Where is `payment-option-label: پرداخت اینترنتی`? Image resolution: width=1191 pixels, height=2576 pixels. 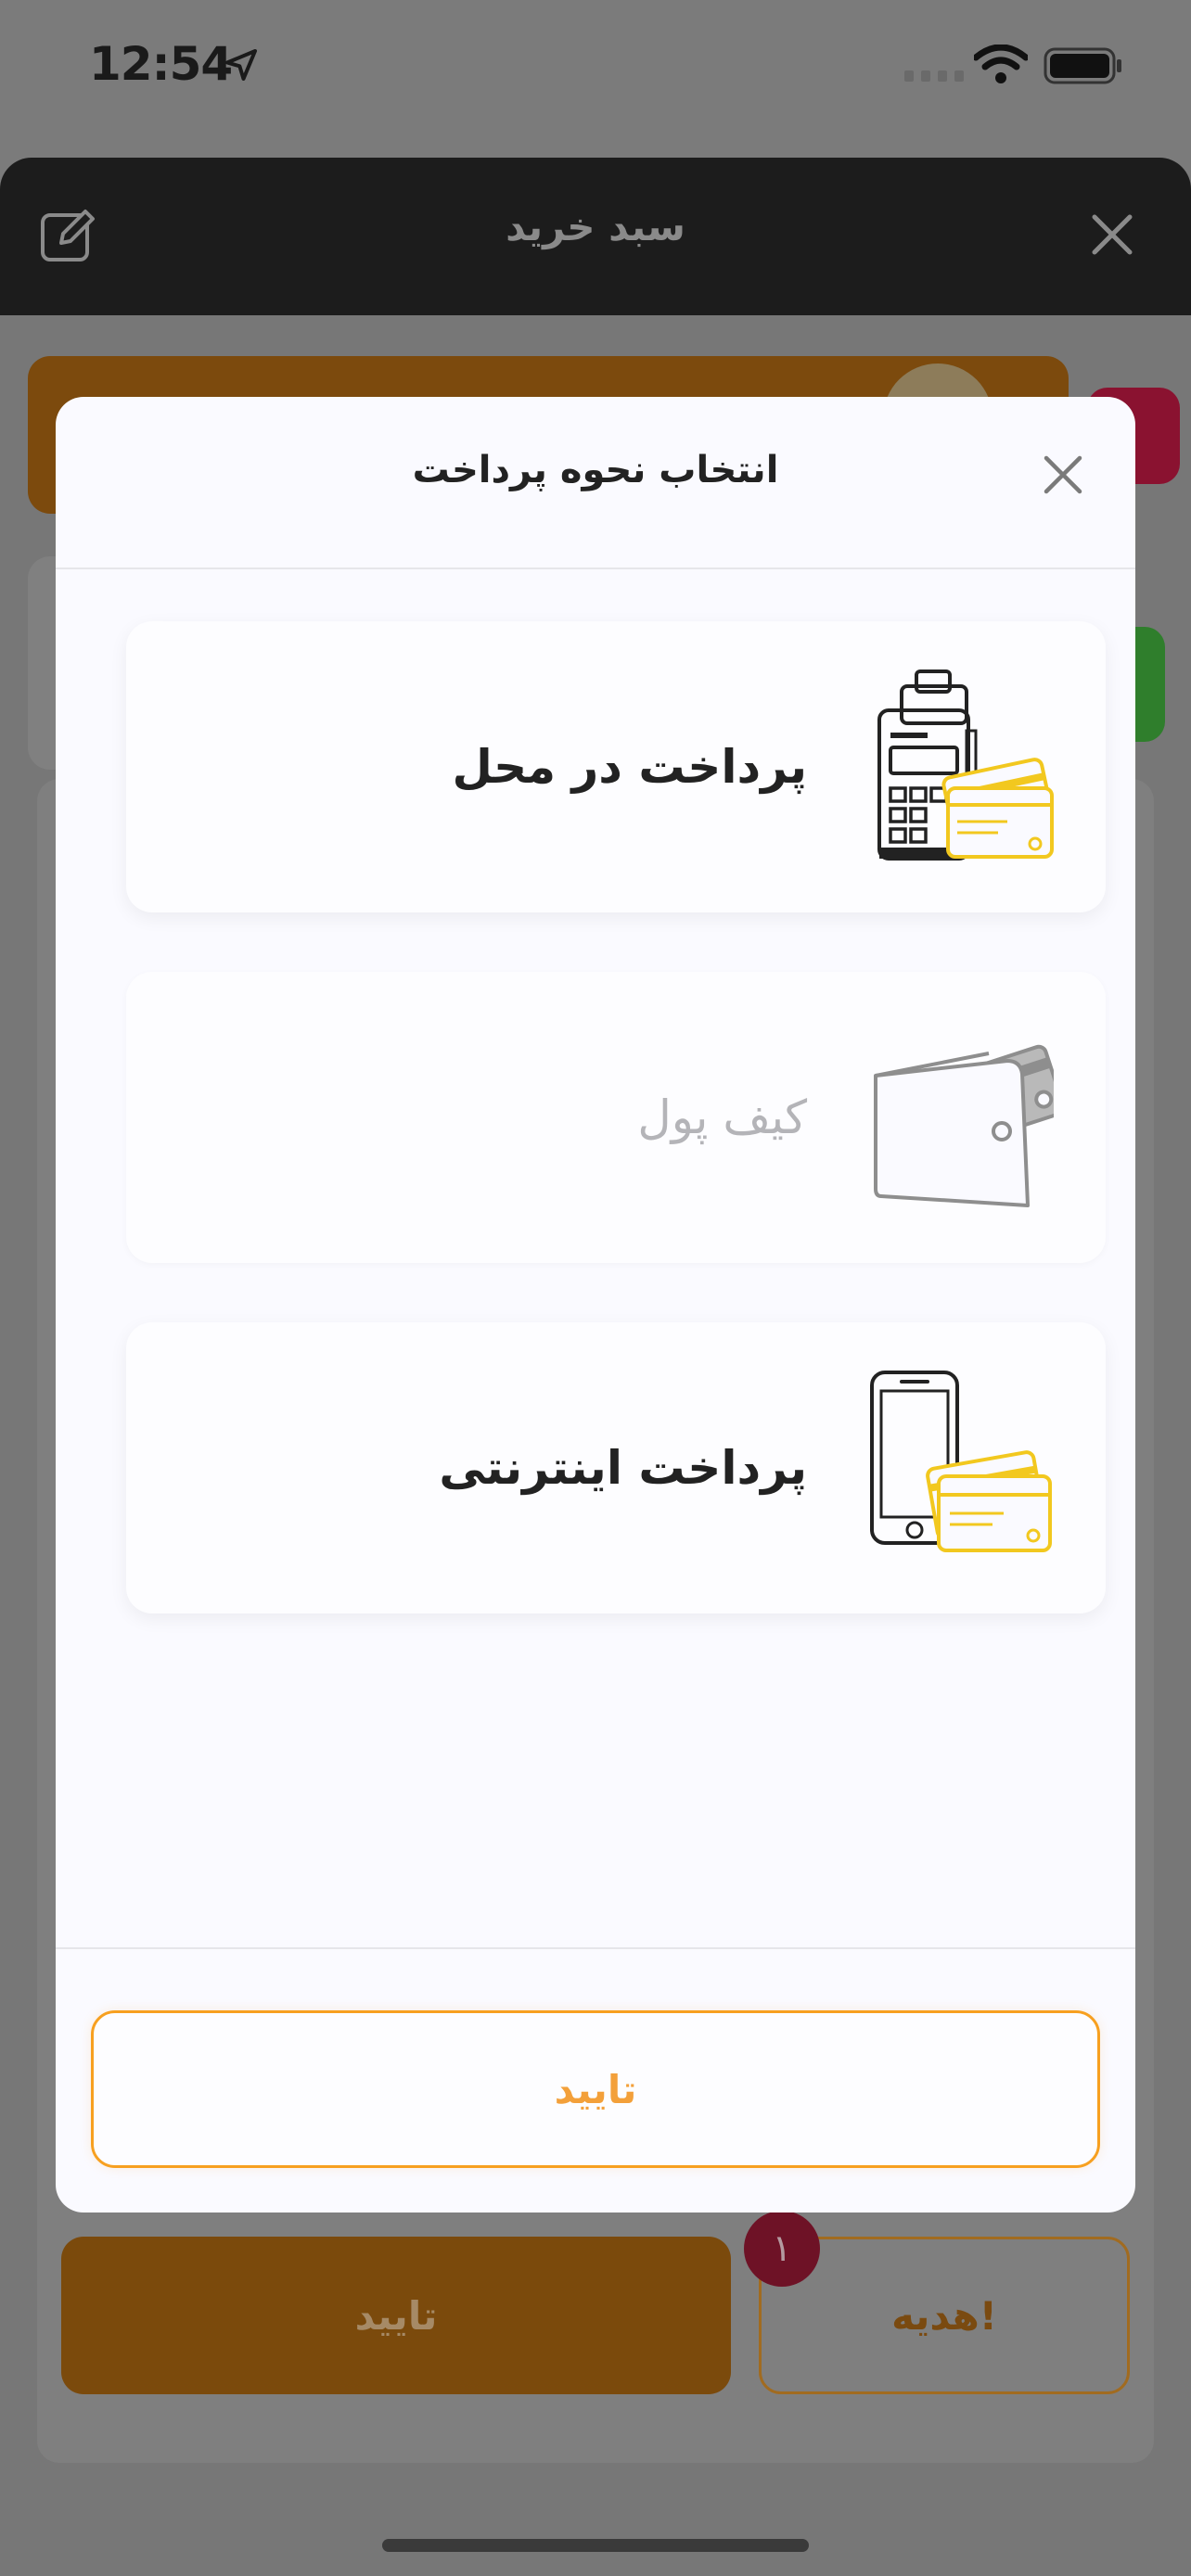 payment-option-label: پرداخت اینترنتی is located at coordinates (623, 1468).